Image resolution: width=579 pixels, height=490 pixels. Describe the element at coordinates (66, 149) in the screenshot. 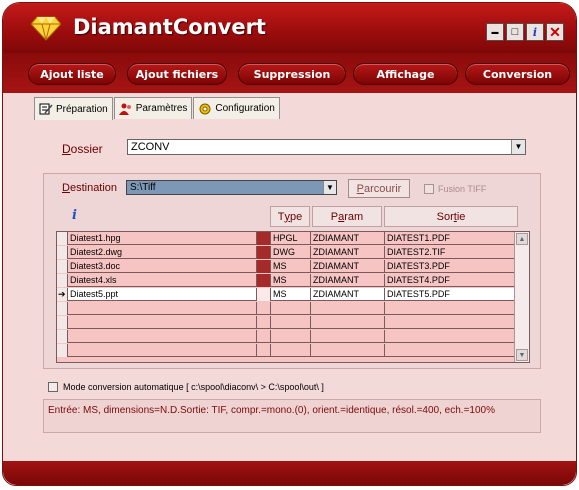

I see `dossier-label-accel: D` at that location.